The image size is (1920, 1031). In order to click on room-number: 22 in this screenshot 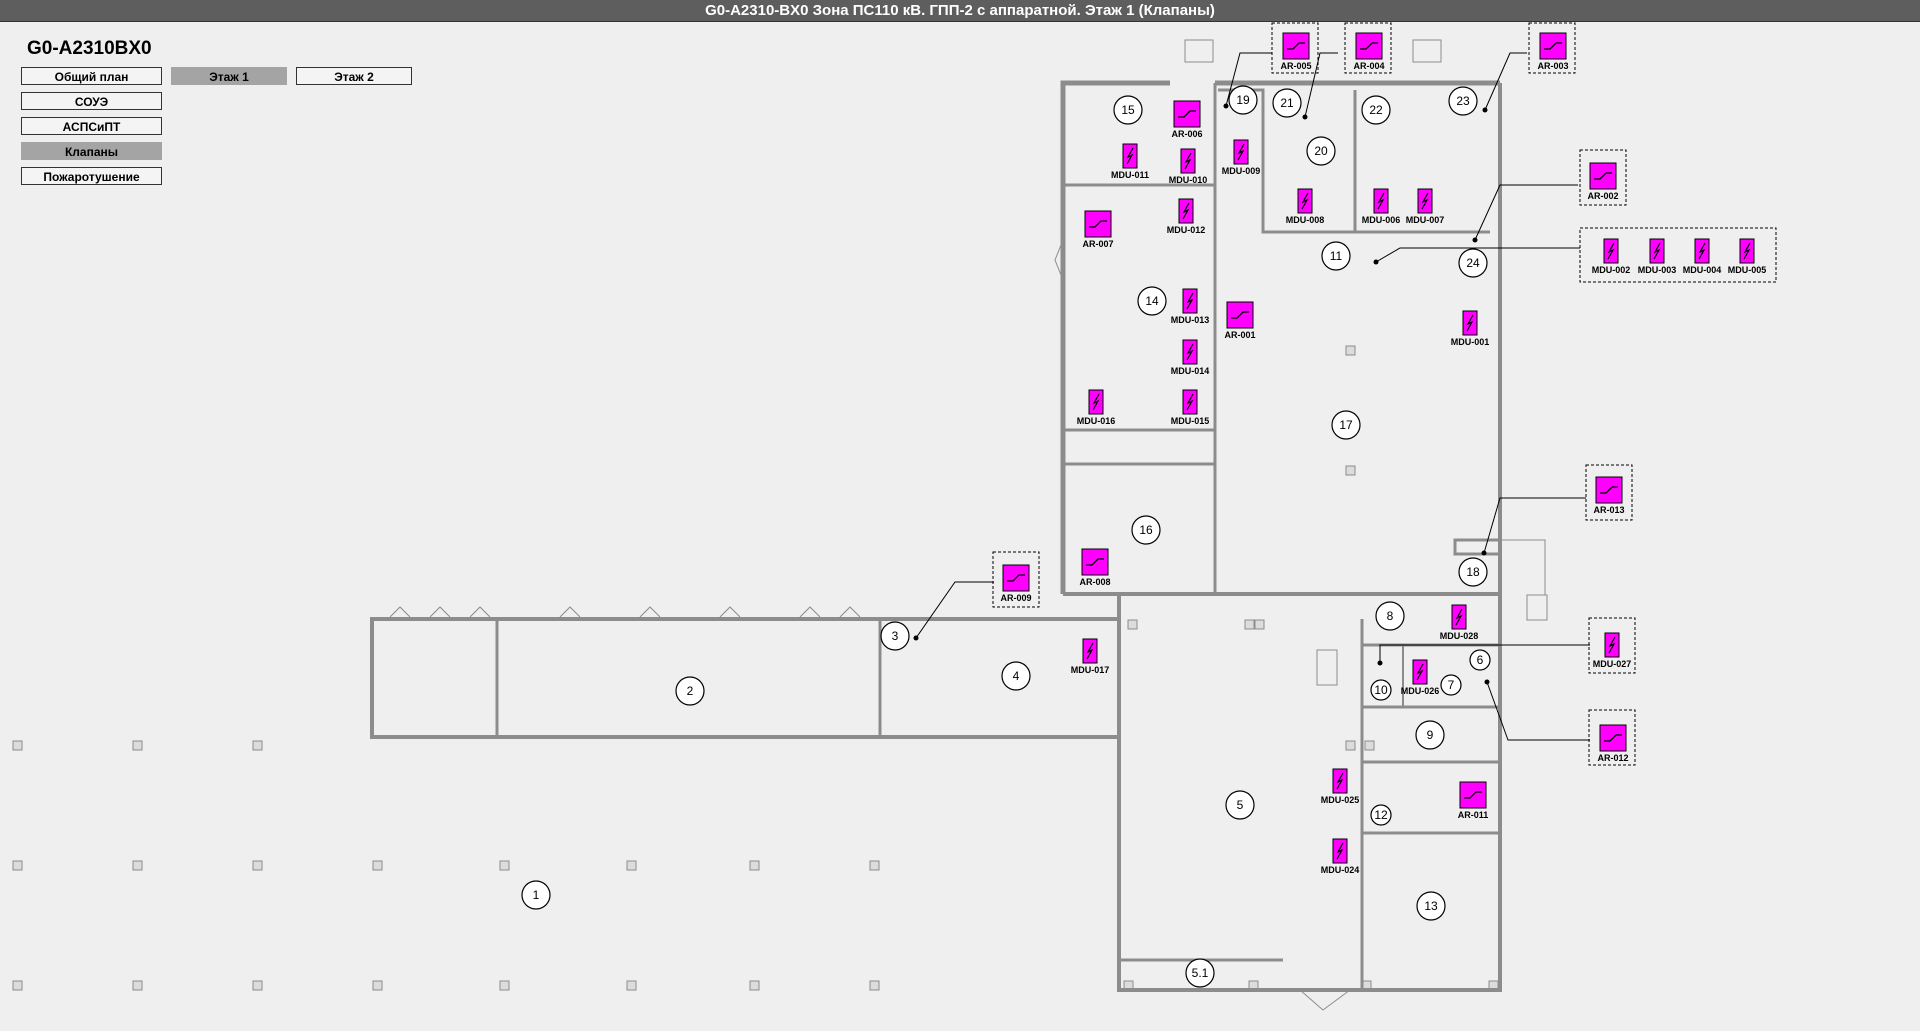, I will do `click(1376, 110)`.